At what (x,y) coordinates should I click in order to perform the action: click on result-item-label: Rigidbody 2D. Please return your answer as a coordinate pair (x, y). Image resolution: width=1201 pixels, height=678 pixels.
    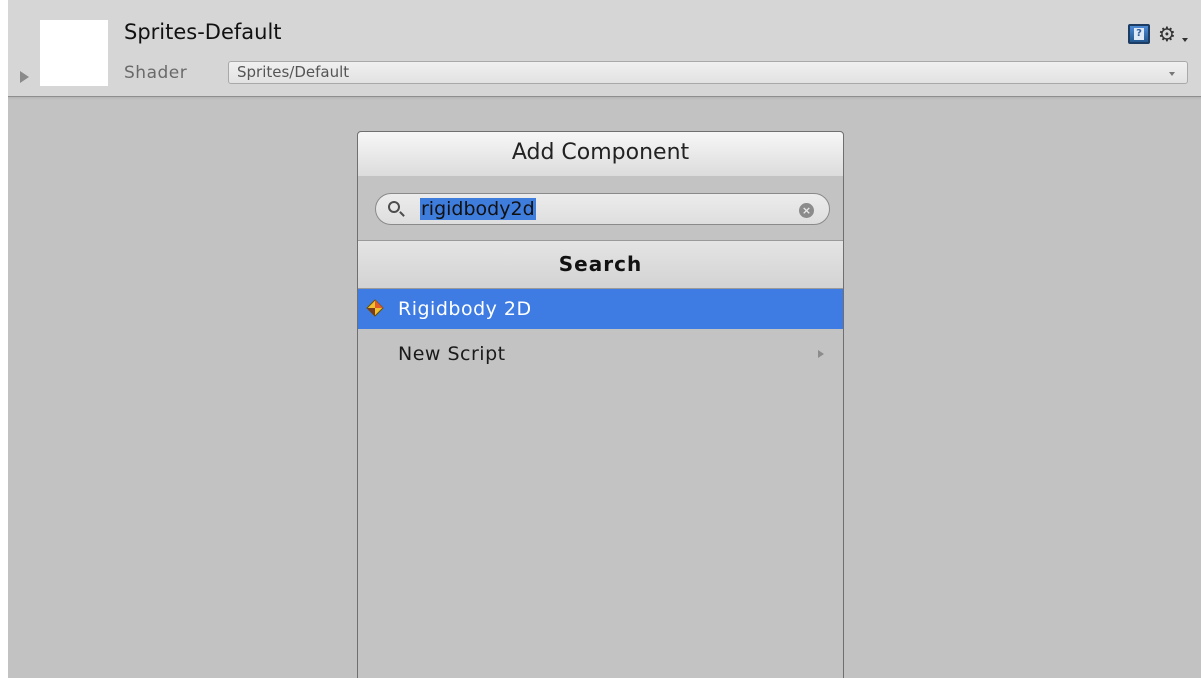
    Looking at the image, I should click on (465, 309).